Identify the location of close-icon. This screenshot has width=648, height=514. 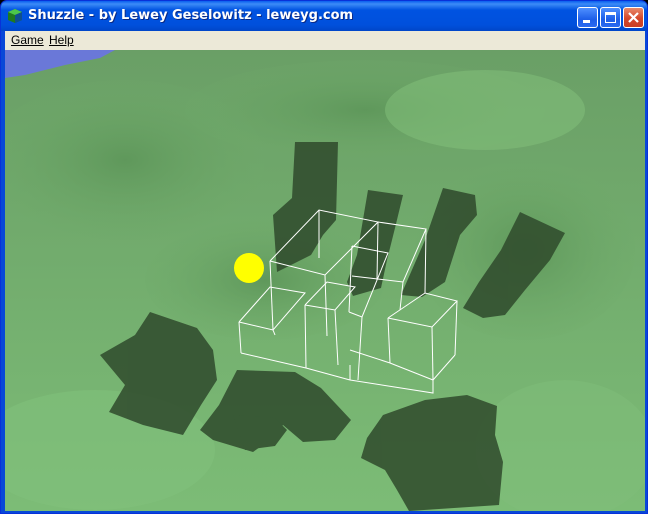
(633, 17).